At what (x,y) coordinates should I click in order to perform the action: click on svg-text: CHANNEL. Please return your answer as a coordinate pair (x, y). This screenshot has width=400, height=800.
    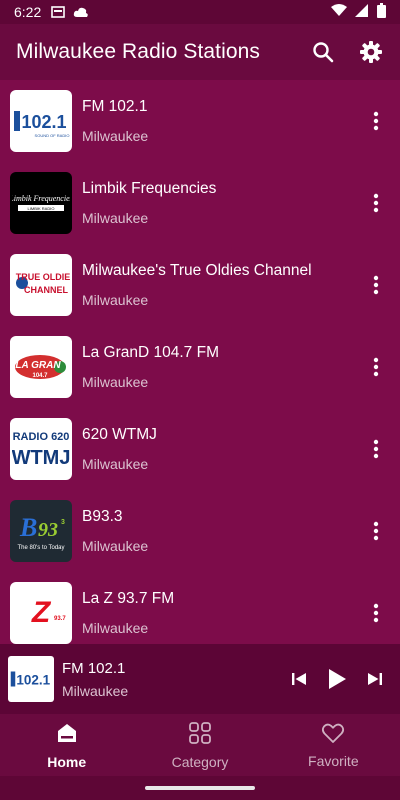
    Looking at the image, I should click on (46, 290).